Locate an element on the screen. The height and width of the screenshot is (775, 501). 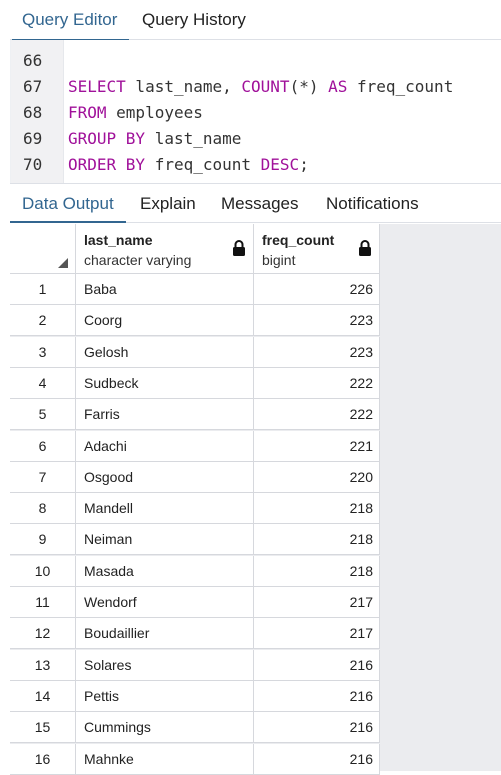
table-row: 11 Wendorf 217 is located at coordinates (195, 602).